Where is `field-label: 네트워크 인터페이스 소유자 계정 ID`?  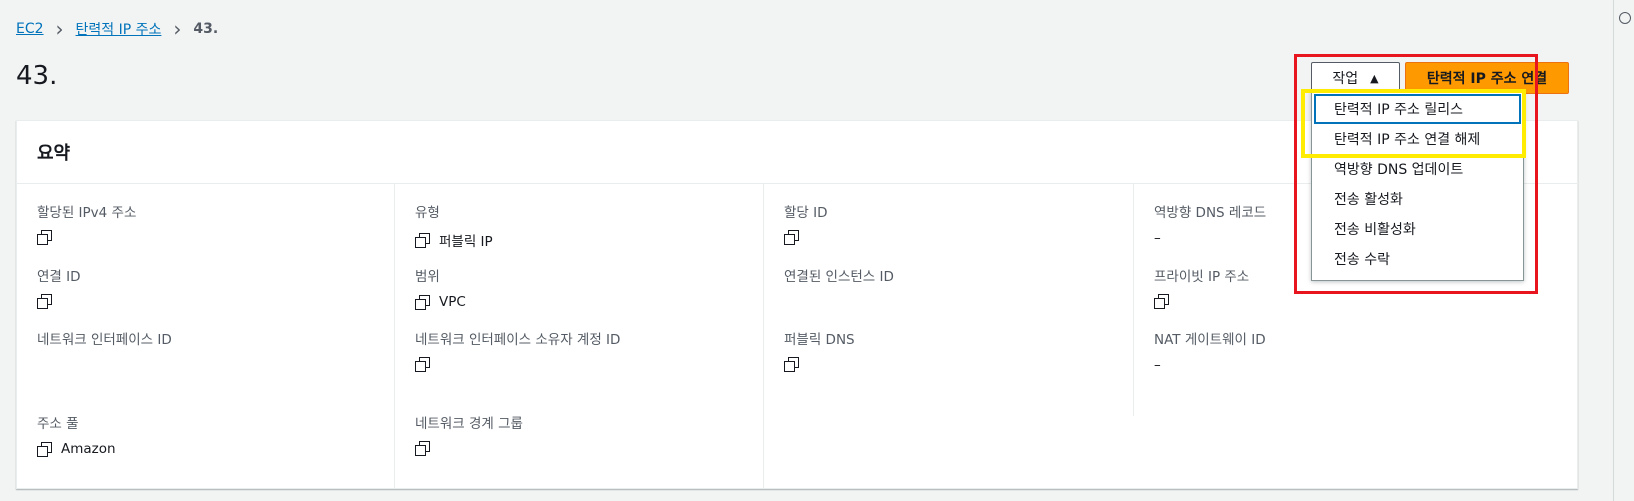
field-label: 네트워크 인터페이스 소유자 계정 ID is located at coordinates (518, 340).